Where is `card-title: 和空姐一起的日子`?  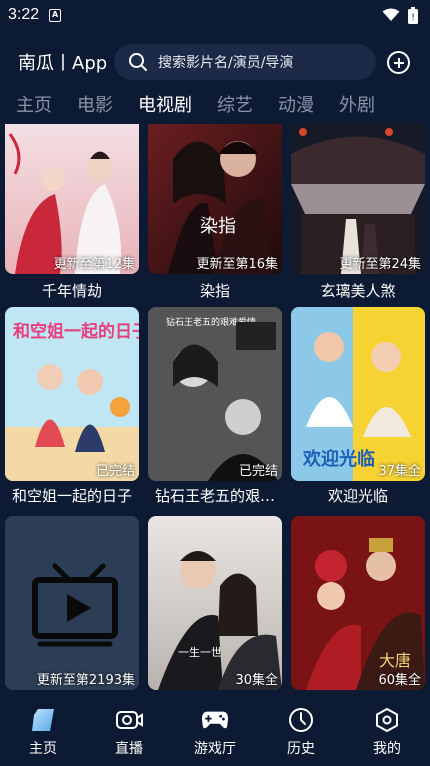 card-title: 和空姐一起的日子 is located at coordinates (71, 496).